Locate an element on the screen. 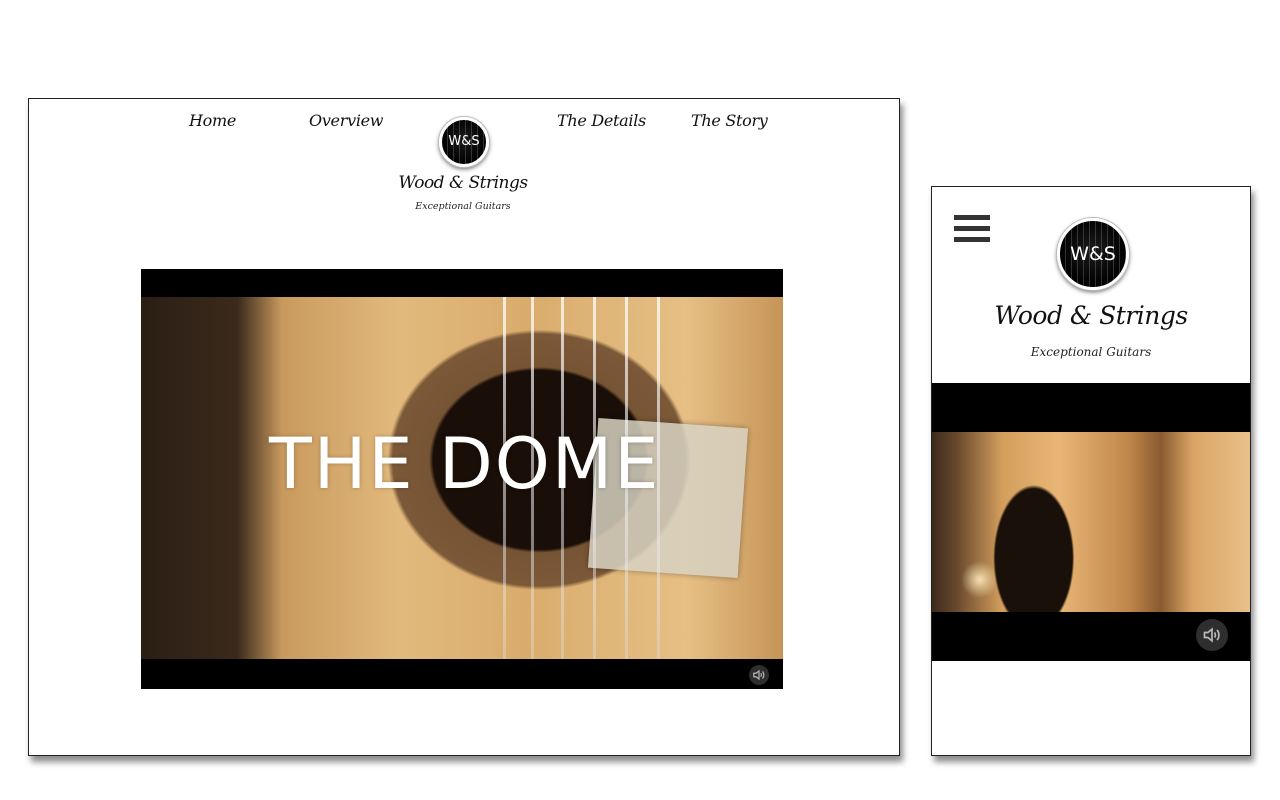  nav-home-link: Home is located at coordinates (212, 120).